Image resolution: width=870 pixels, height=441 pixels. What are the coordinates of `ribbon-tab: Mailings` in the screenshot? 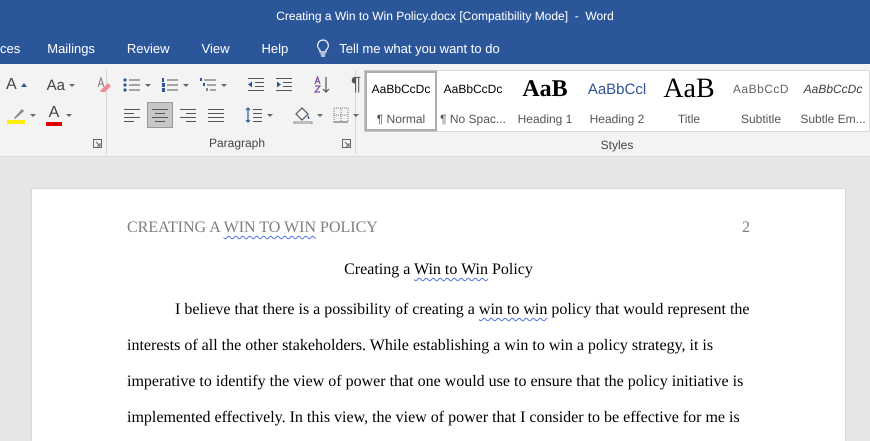 It's located at (71, 48).